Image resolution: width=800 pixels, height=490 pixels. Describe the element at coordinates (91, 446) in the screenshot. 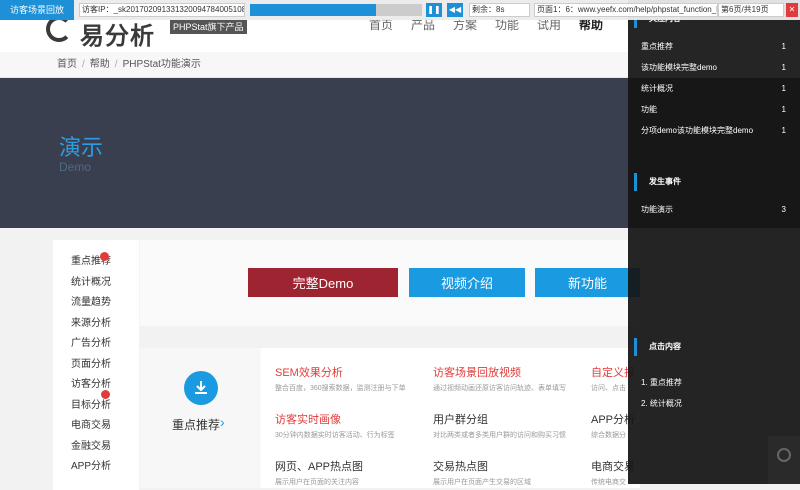

I see `menu-label: 金融交易` at that location.